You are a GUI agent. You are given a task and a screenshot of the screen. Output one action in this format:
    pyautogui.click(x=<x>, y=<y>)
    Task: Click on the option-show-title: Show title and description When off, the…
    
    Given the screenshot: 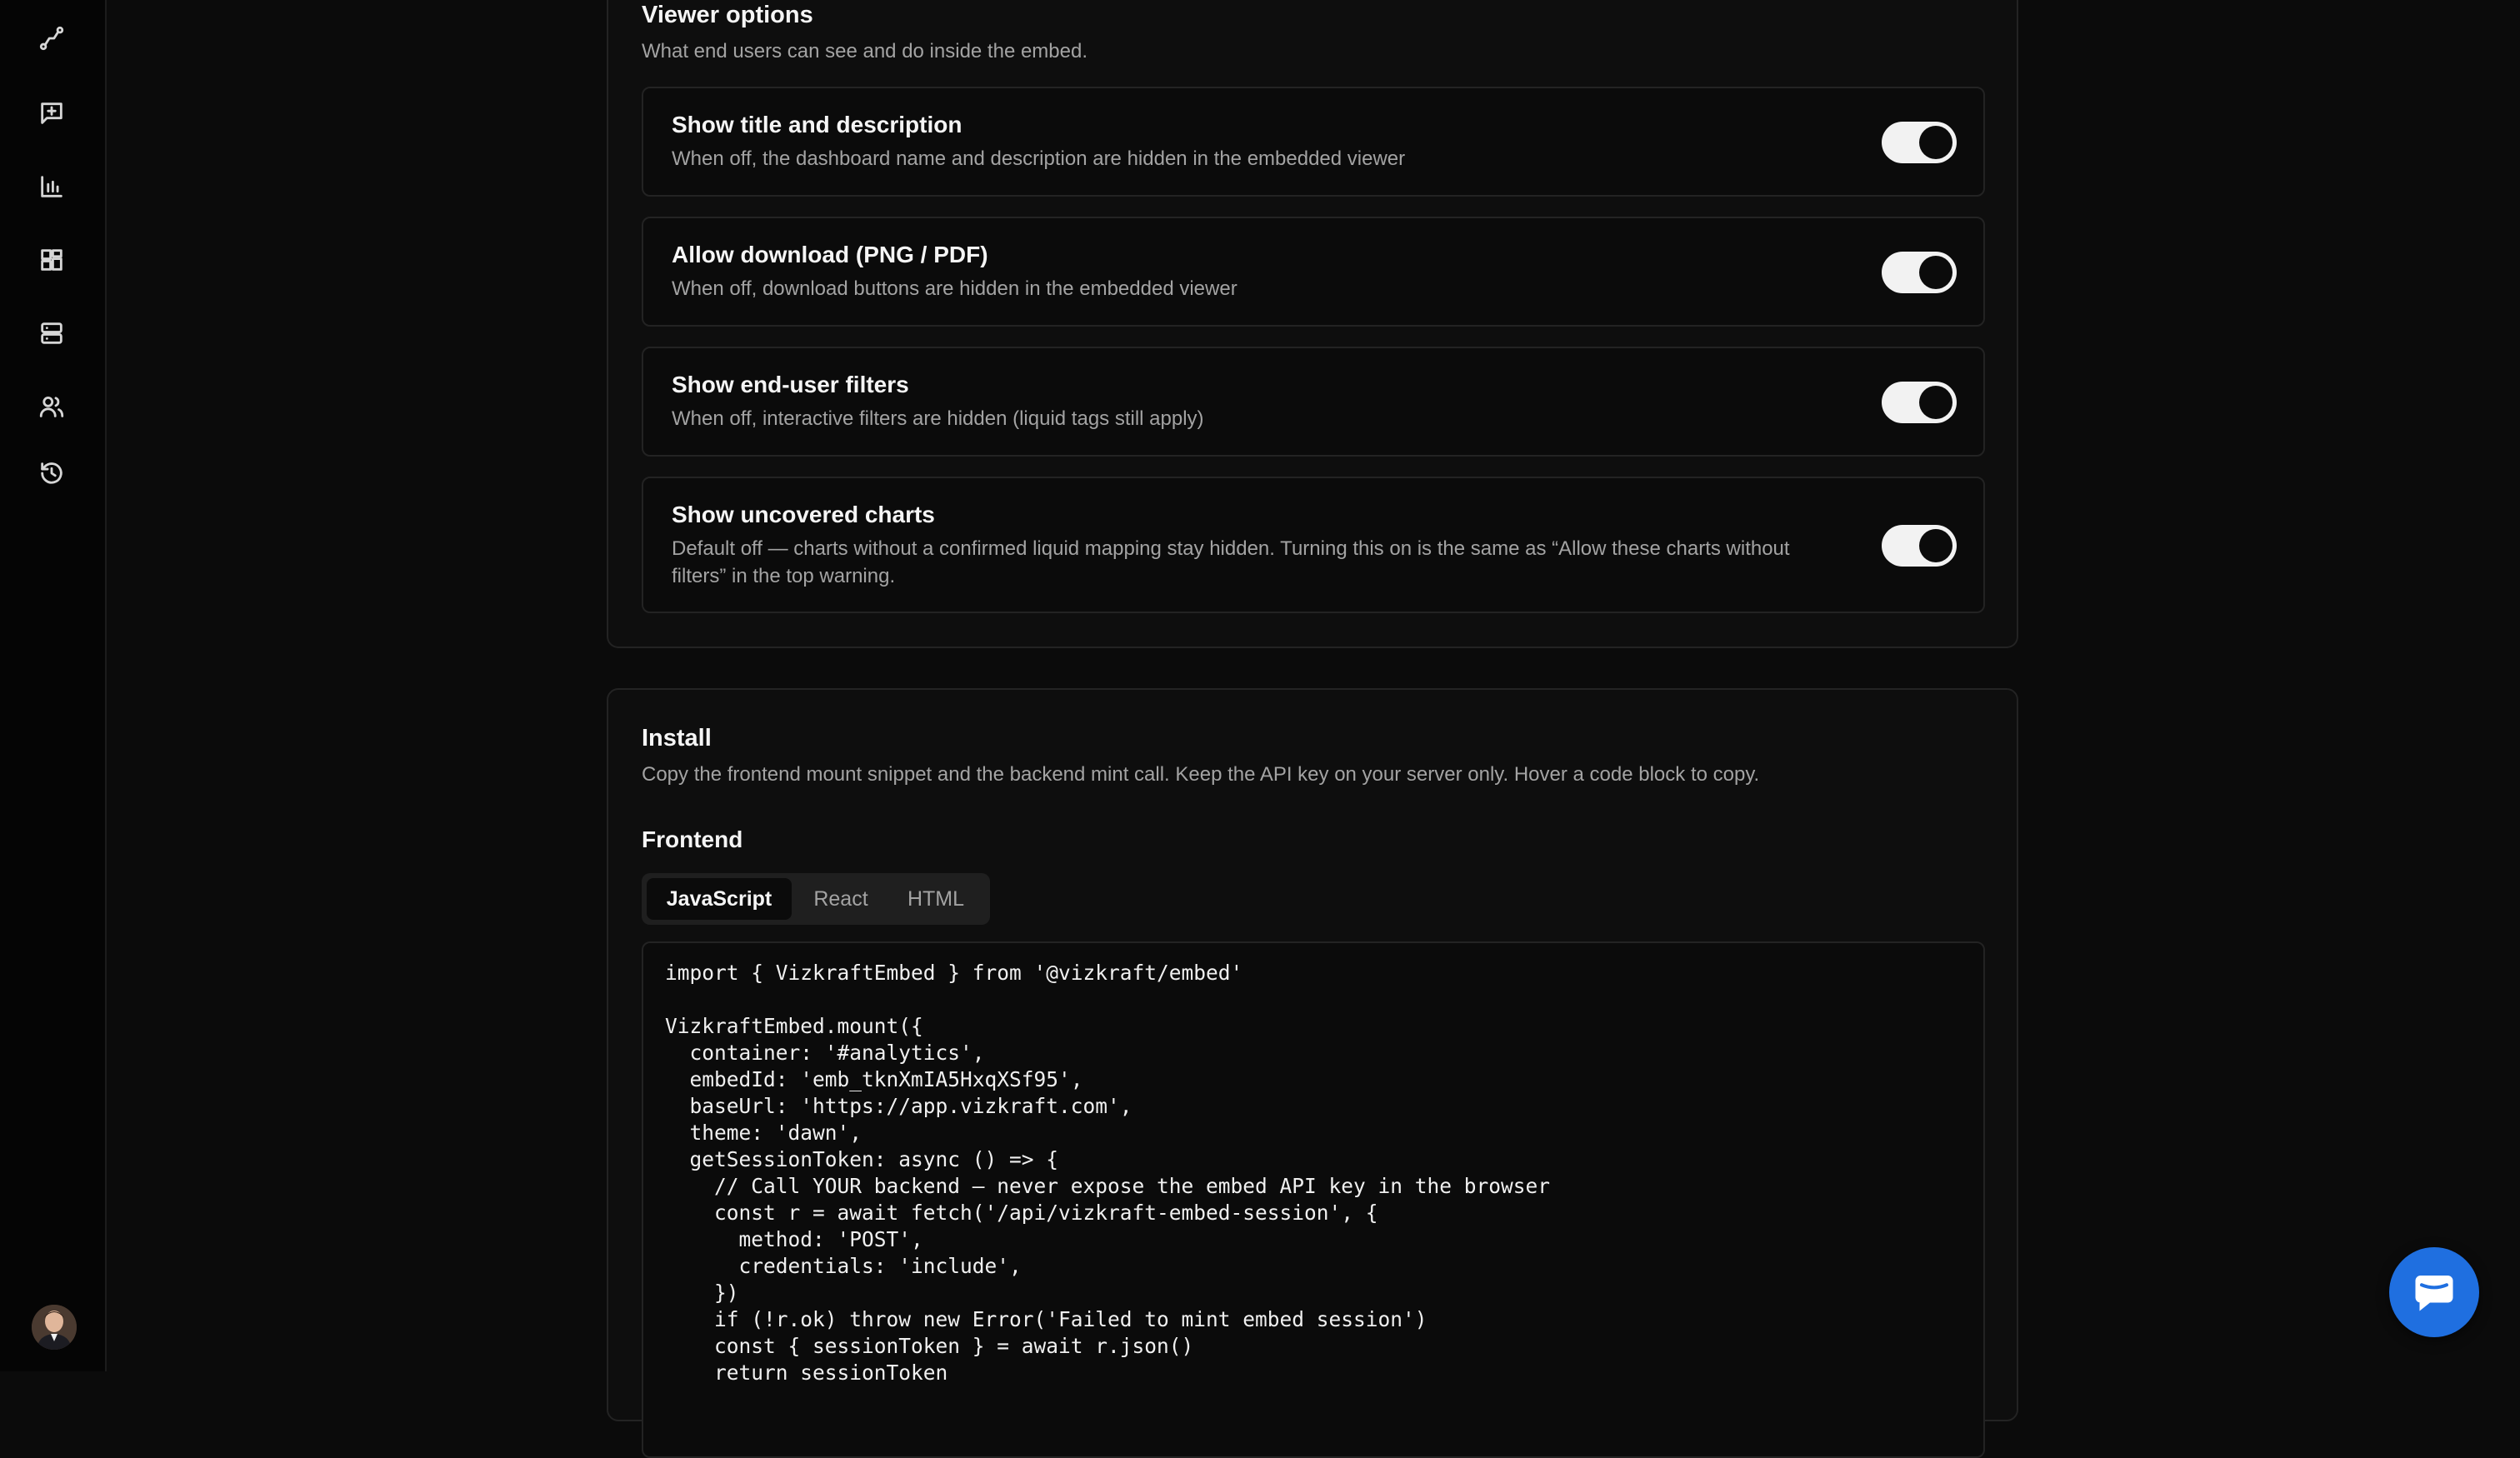 What is the action you would take?
    pyautogui.click(x=1313, y=142)
    